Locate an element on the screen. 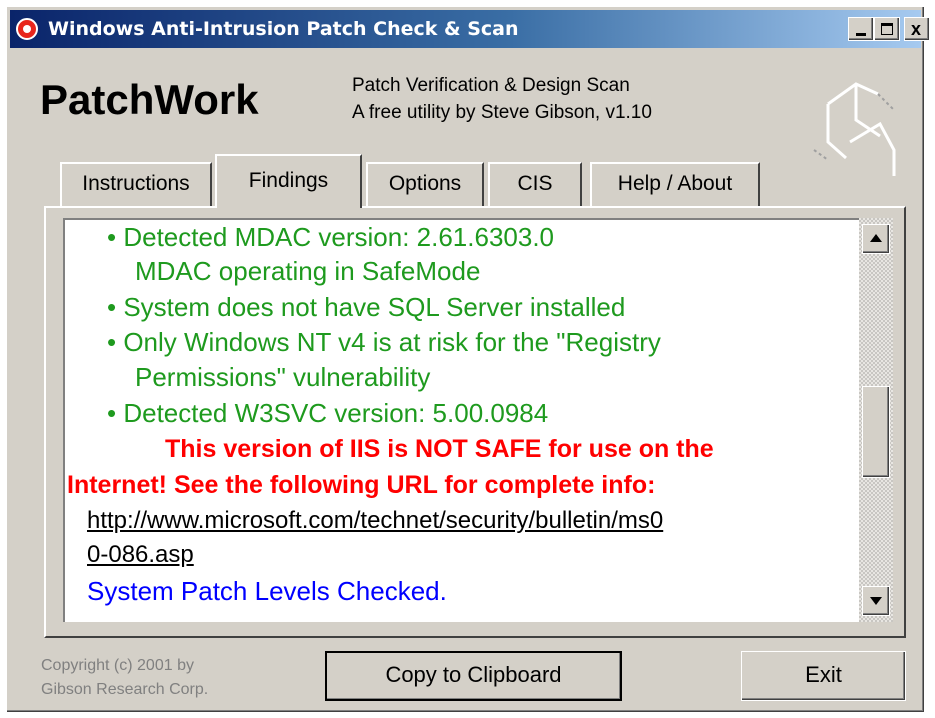 Image resolution: width=935 pixels, height=718 pixels. app-shield-icon is located at coordinates (27, 29).